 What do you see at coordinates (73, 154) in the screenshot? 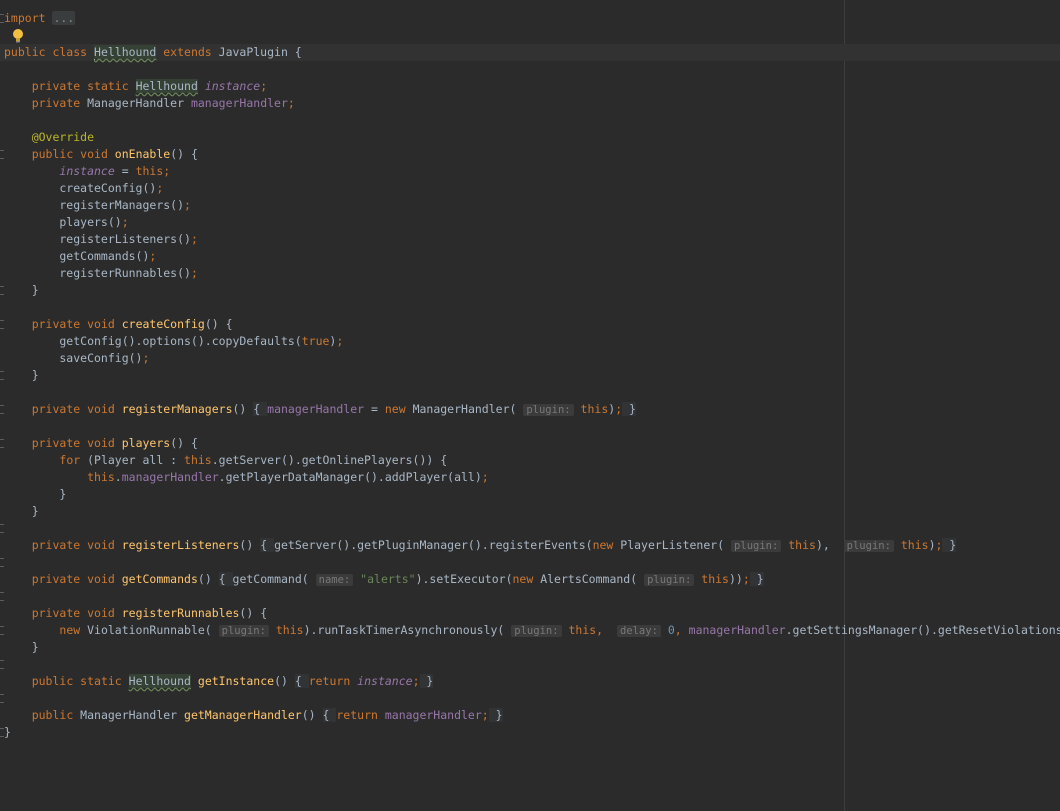
I see `keyword: public void` at bounding box center [73, 154].